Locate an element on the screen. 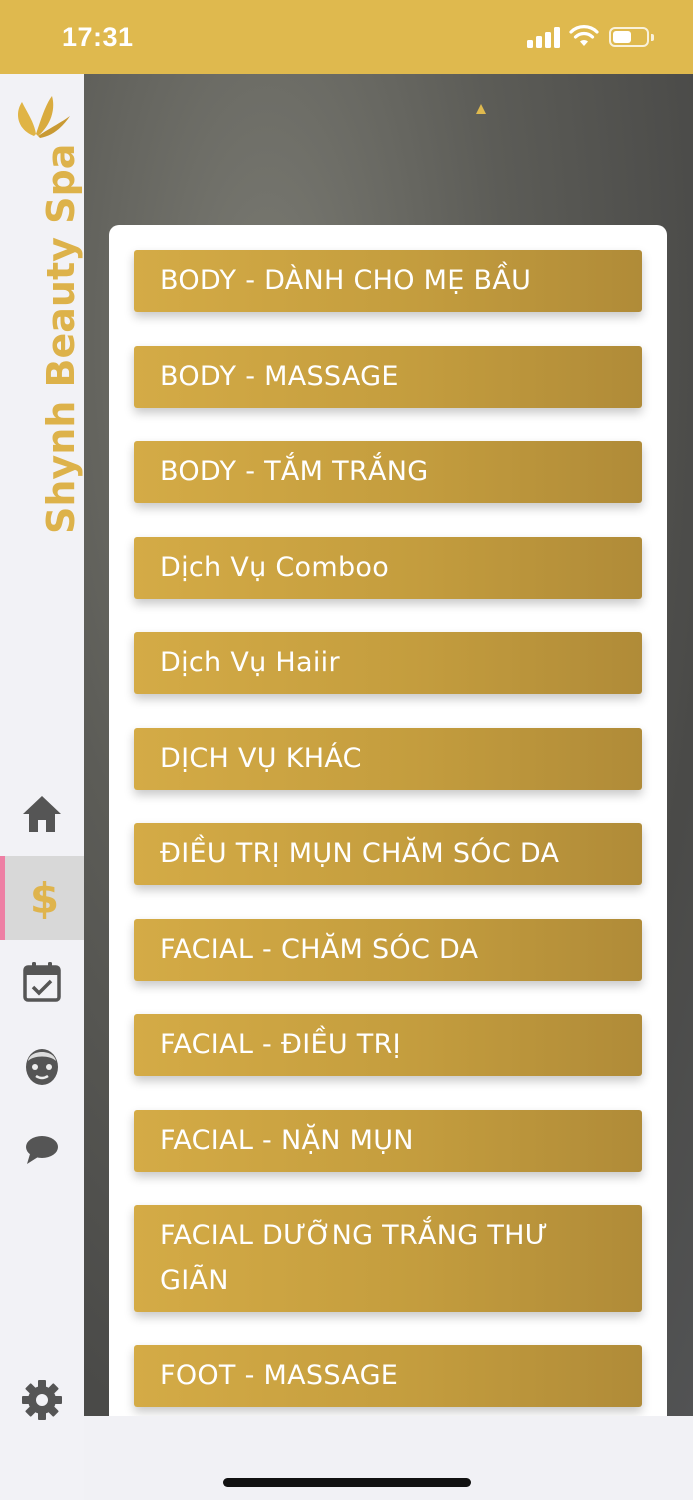 Image resolution: width=693 pixels, height=1500 pixels. chat-bubble-icon is located at coordinates (42, 1150).